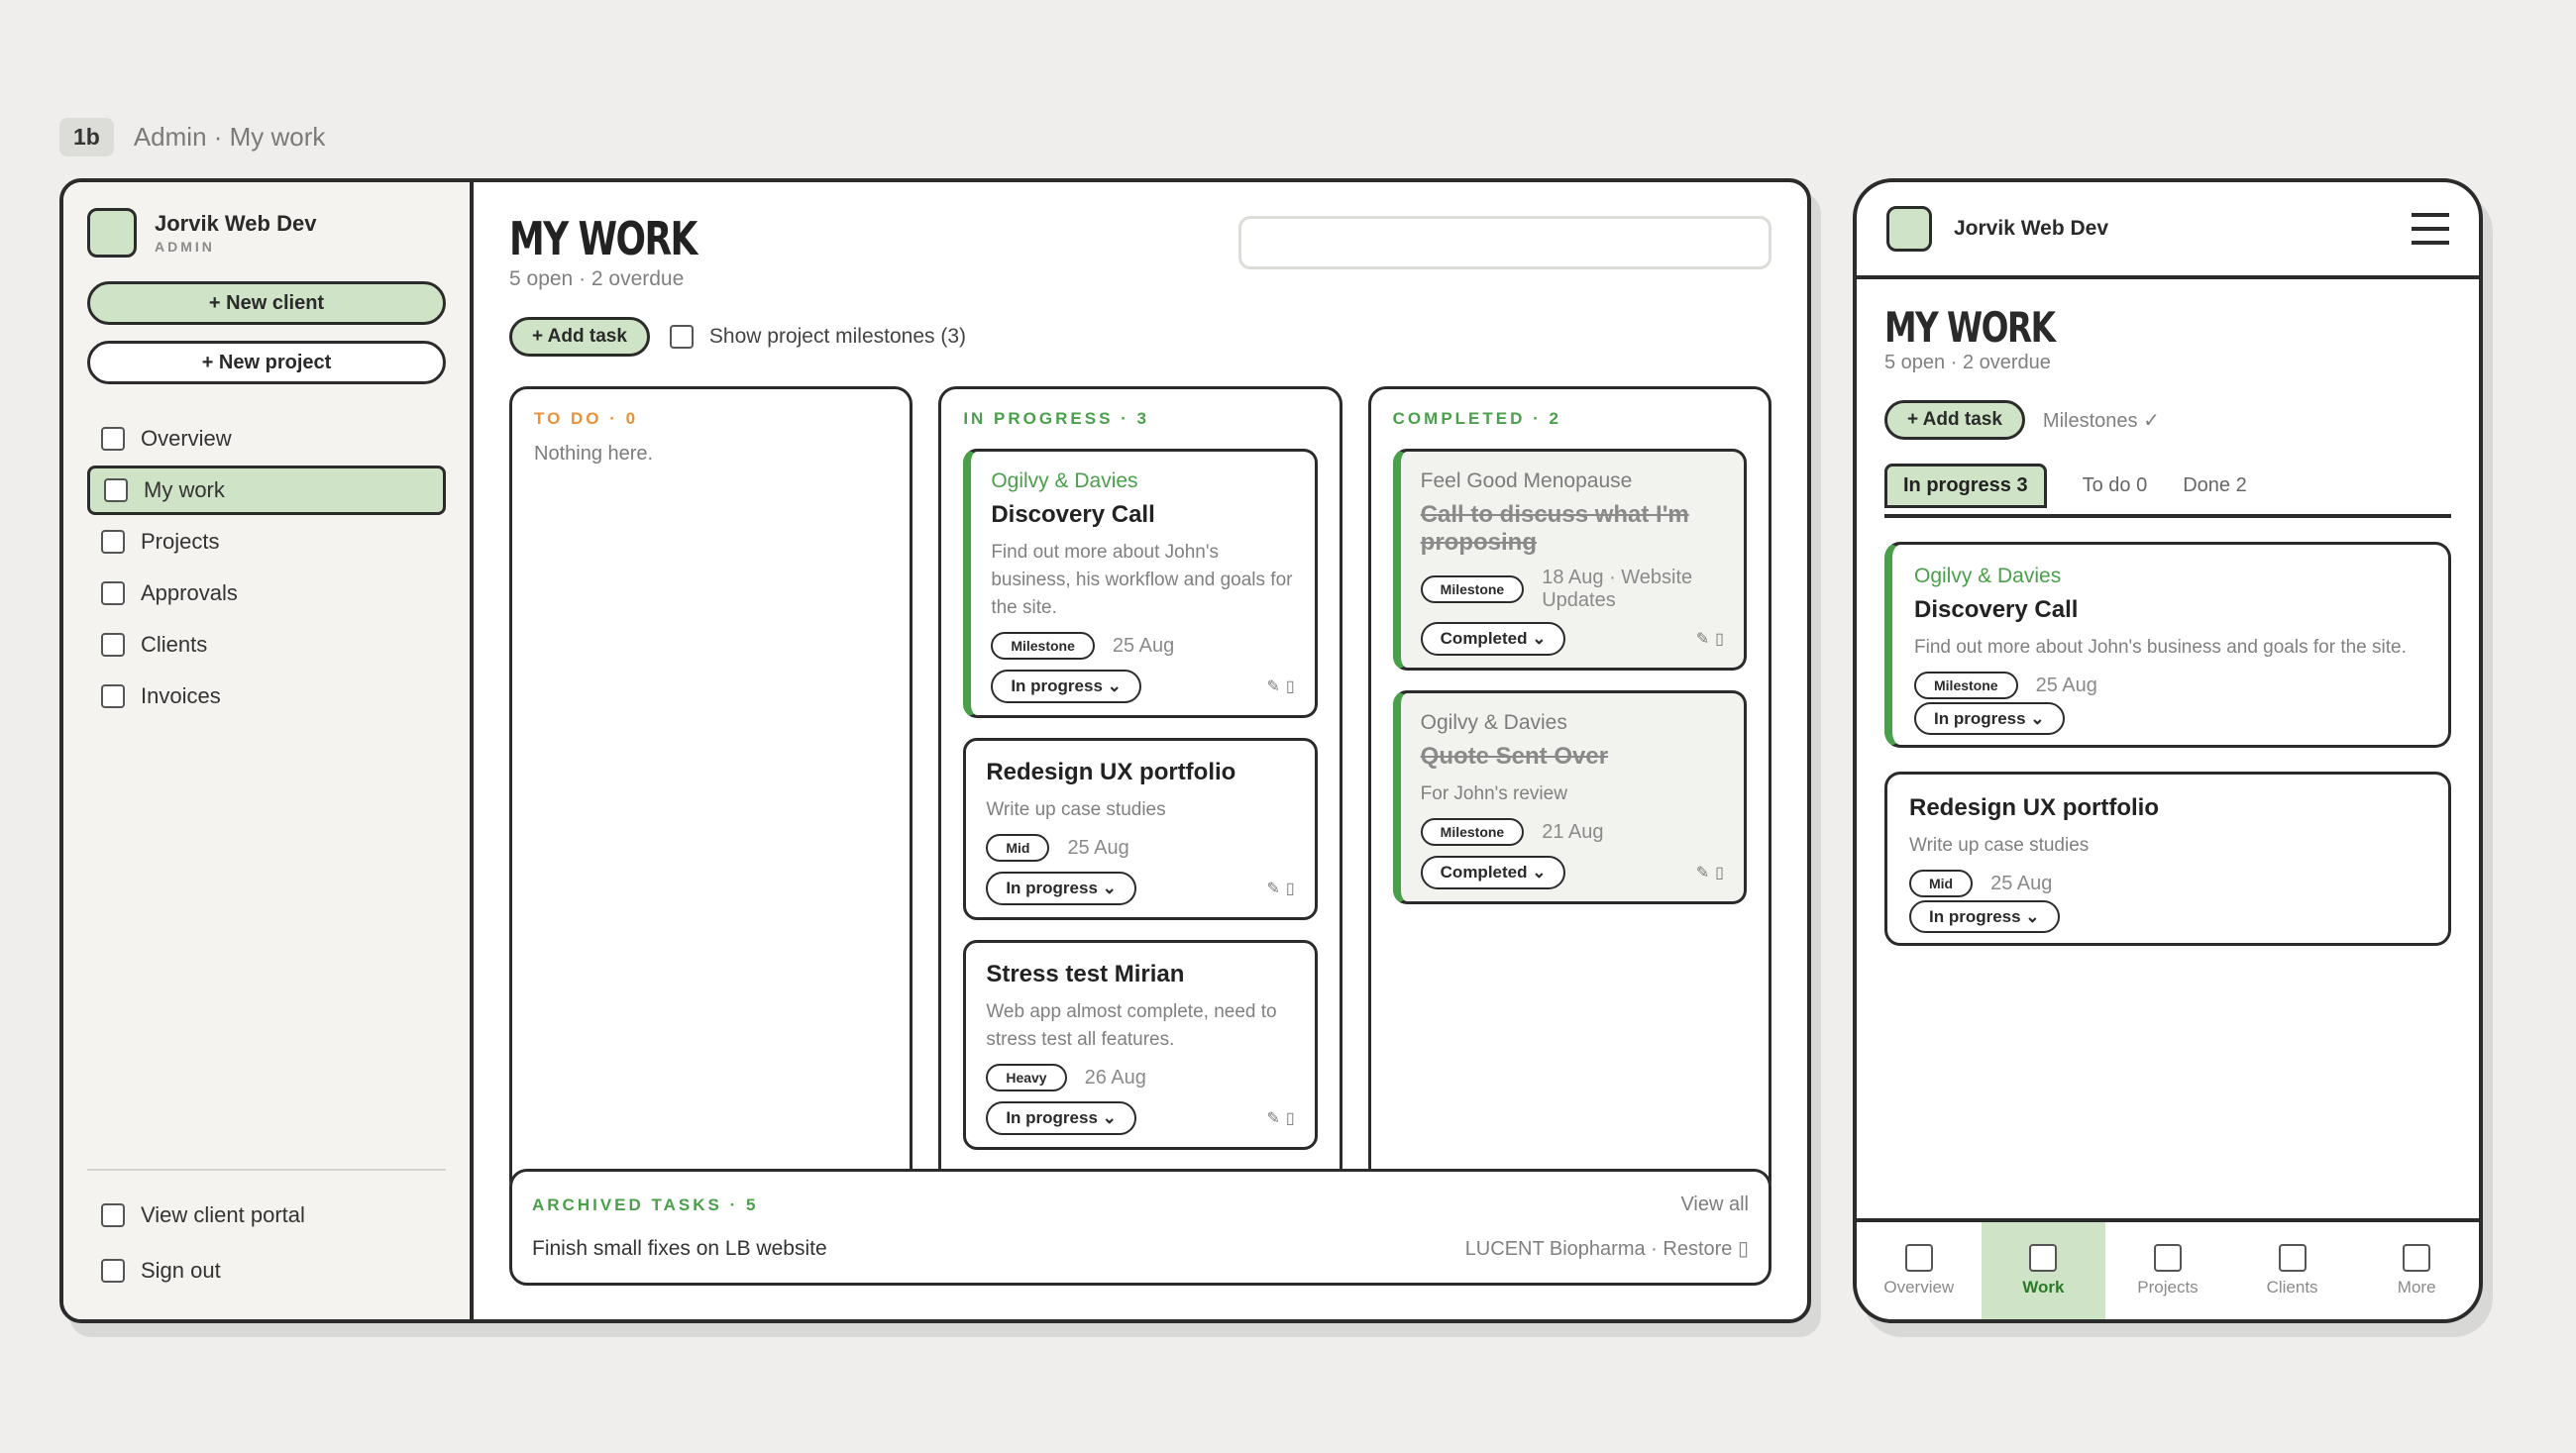  Describe the element at coordinates (1965, 486) in the screenshot. I see `tab-in-progress: In progress 3` at that location.